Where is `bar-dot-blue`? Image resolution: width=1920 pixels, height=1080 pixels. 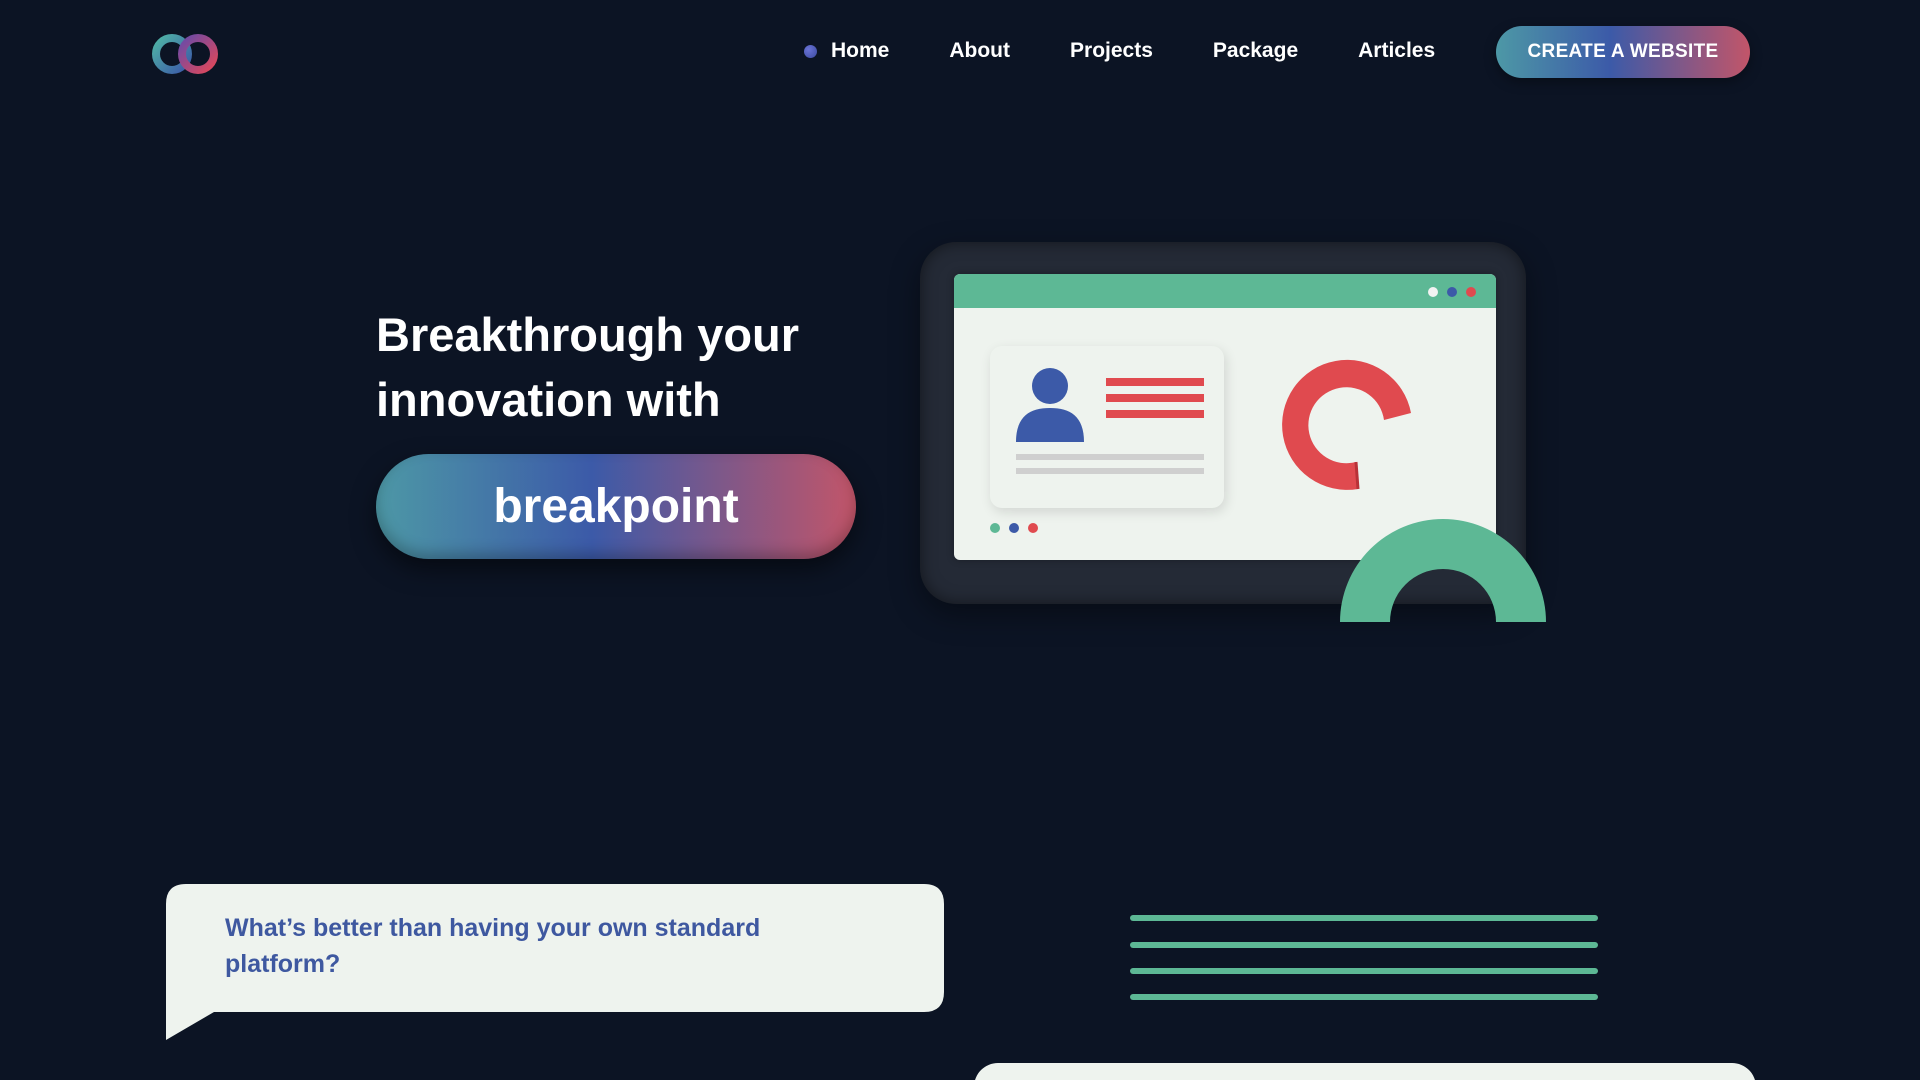 bar-dot-blue is located at coordinates (1452, 292).